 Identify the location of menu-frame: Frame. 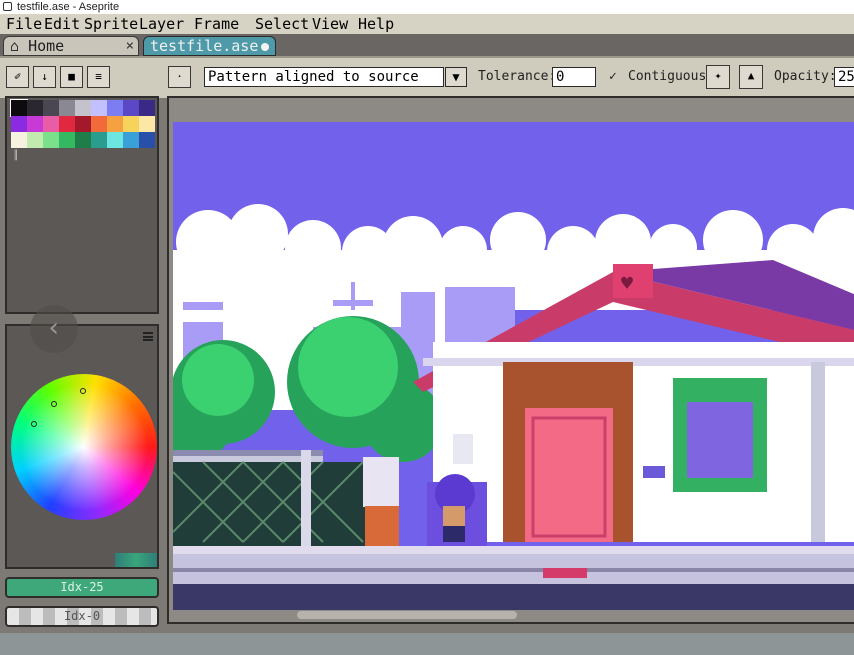
(216, 24).